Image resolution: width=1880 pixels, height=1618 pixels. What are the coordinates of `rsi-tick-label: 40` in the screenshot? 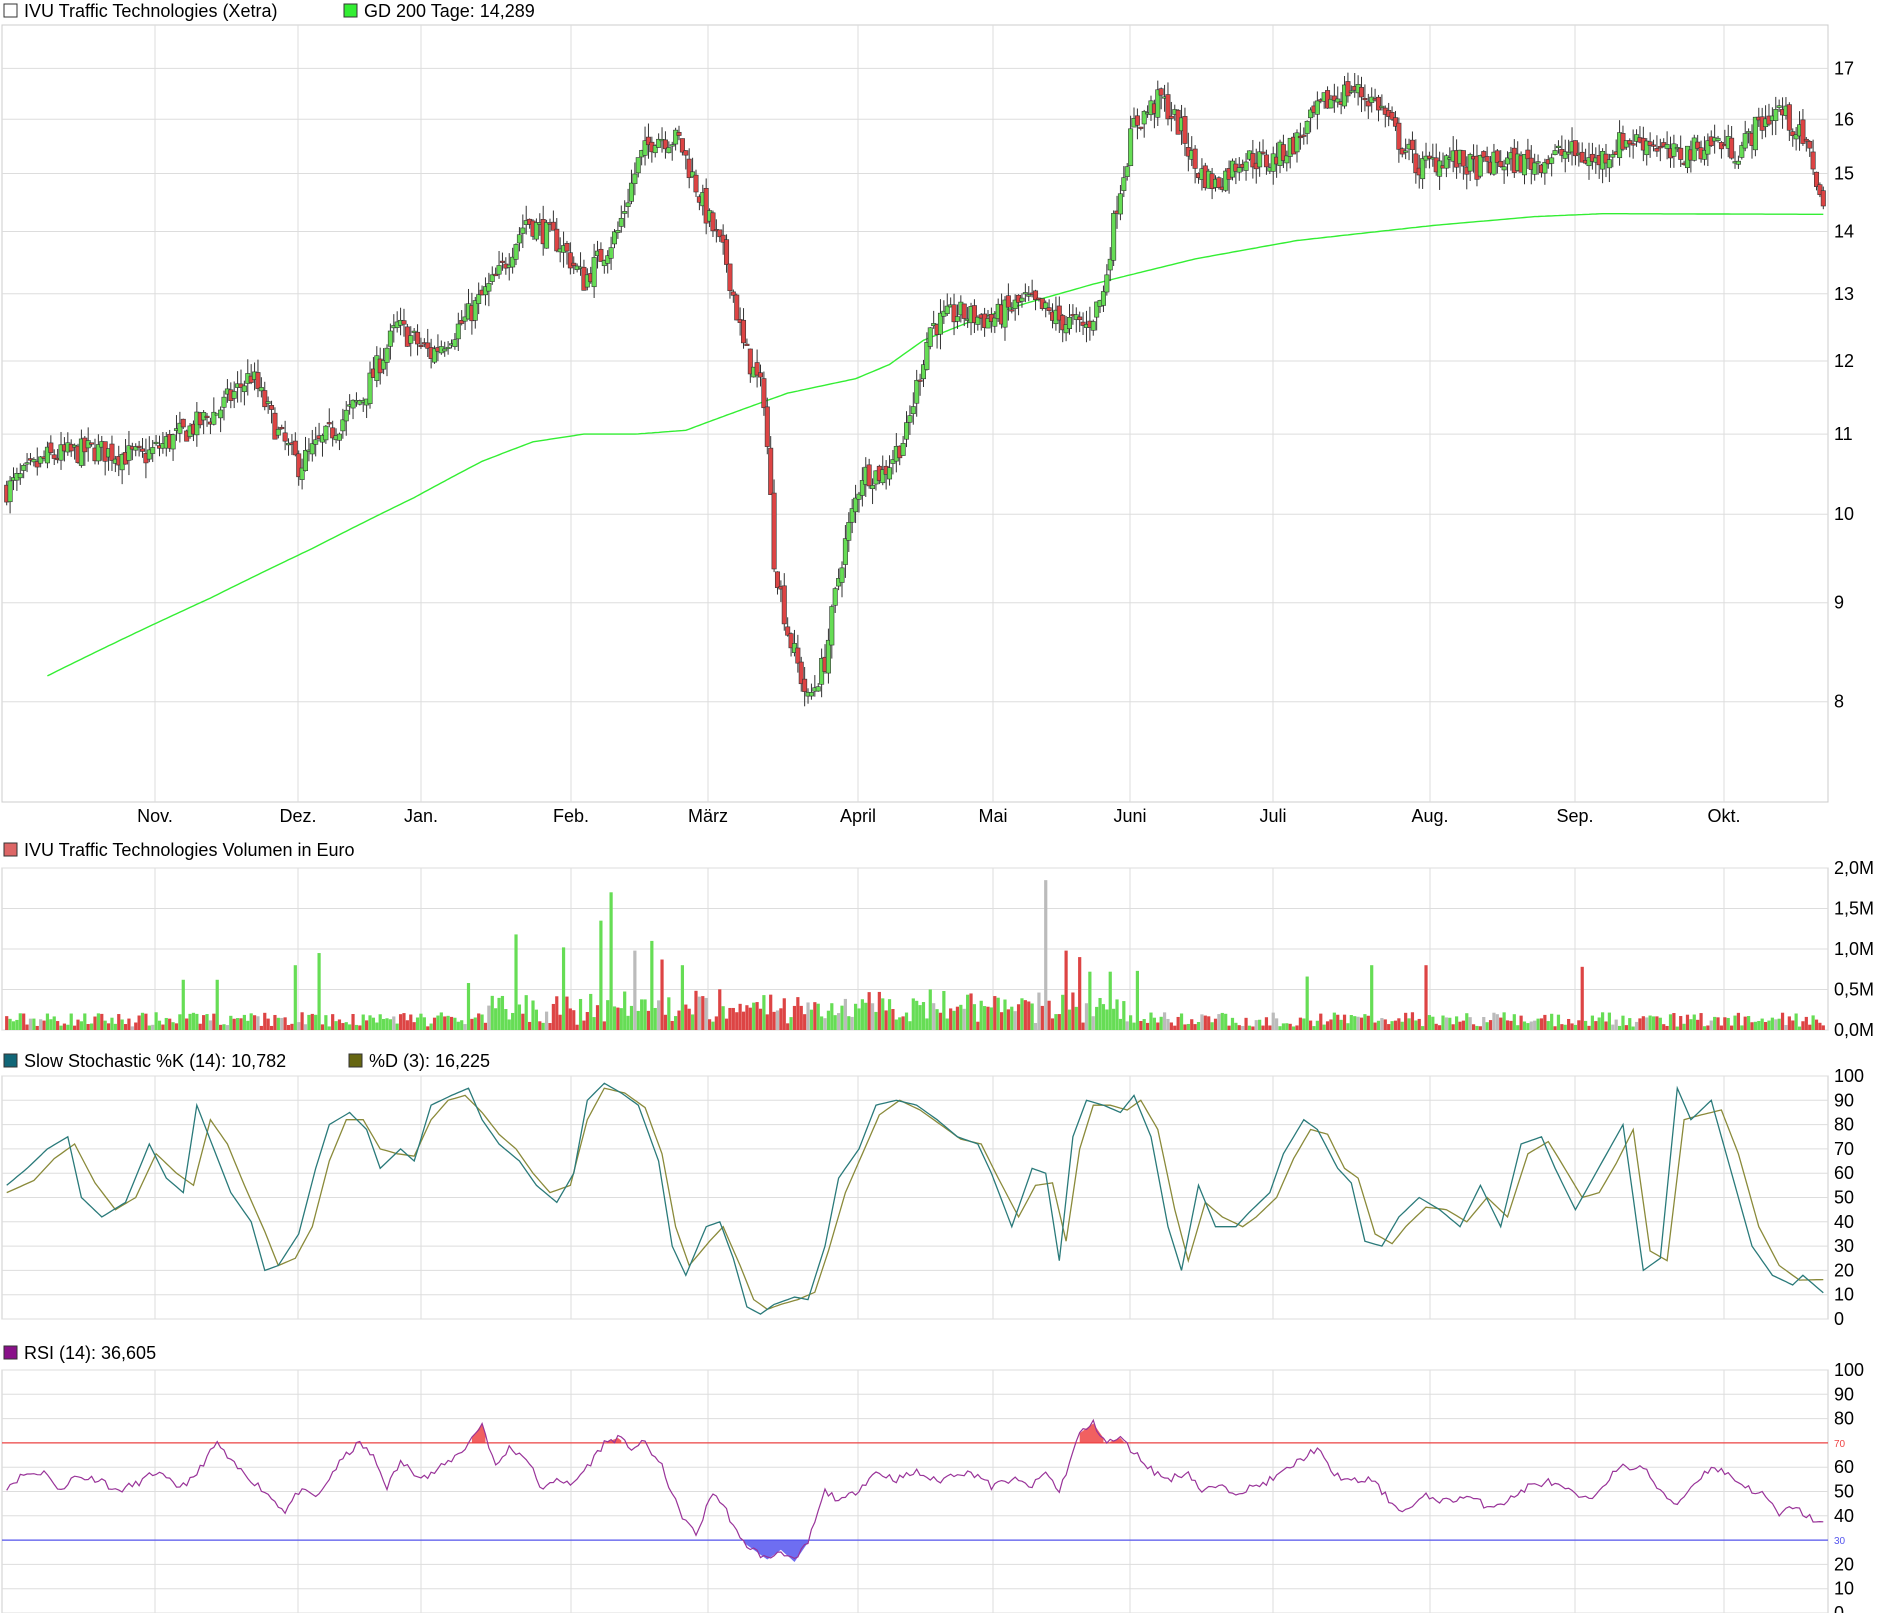 It's located at (1844, 1516).